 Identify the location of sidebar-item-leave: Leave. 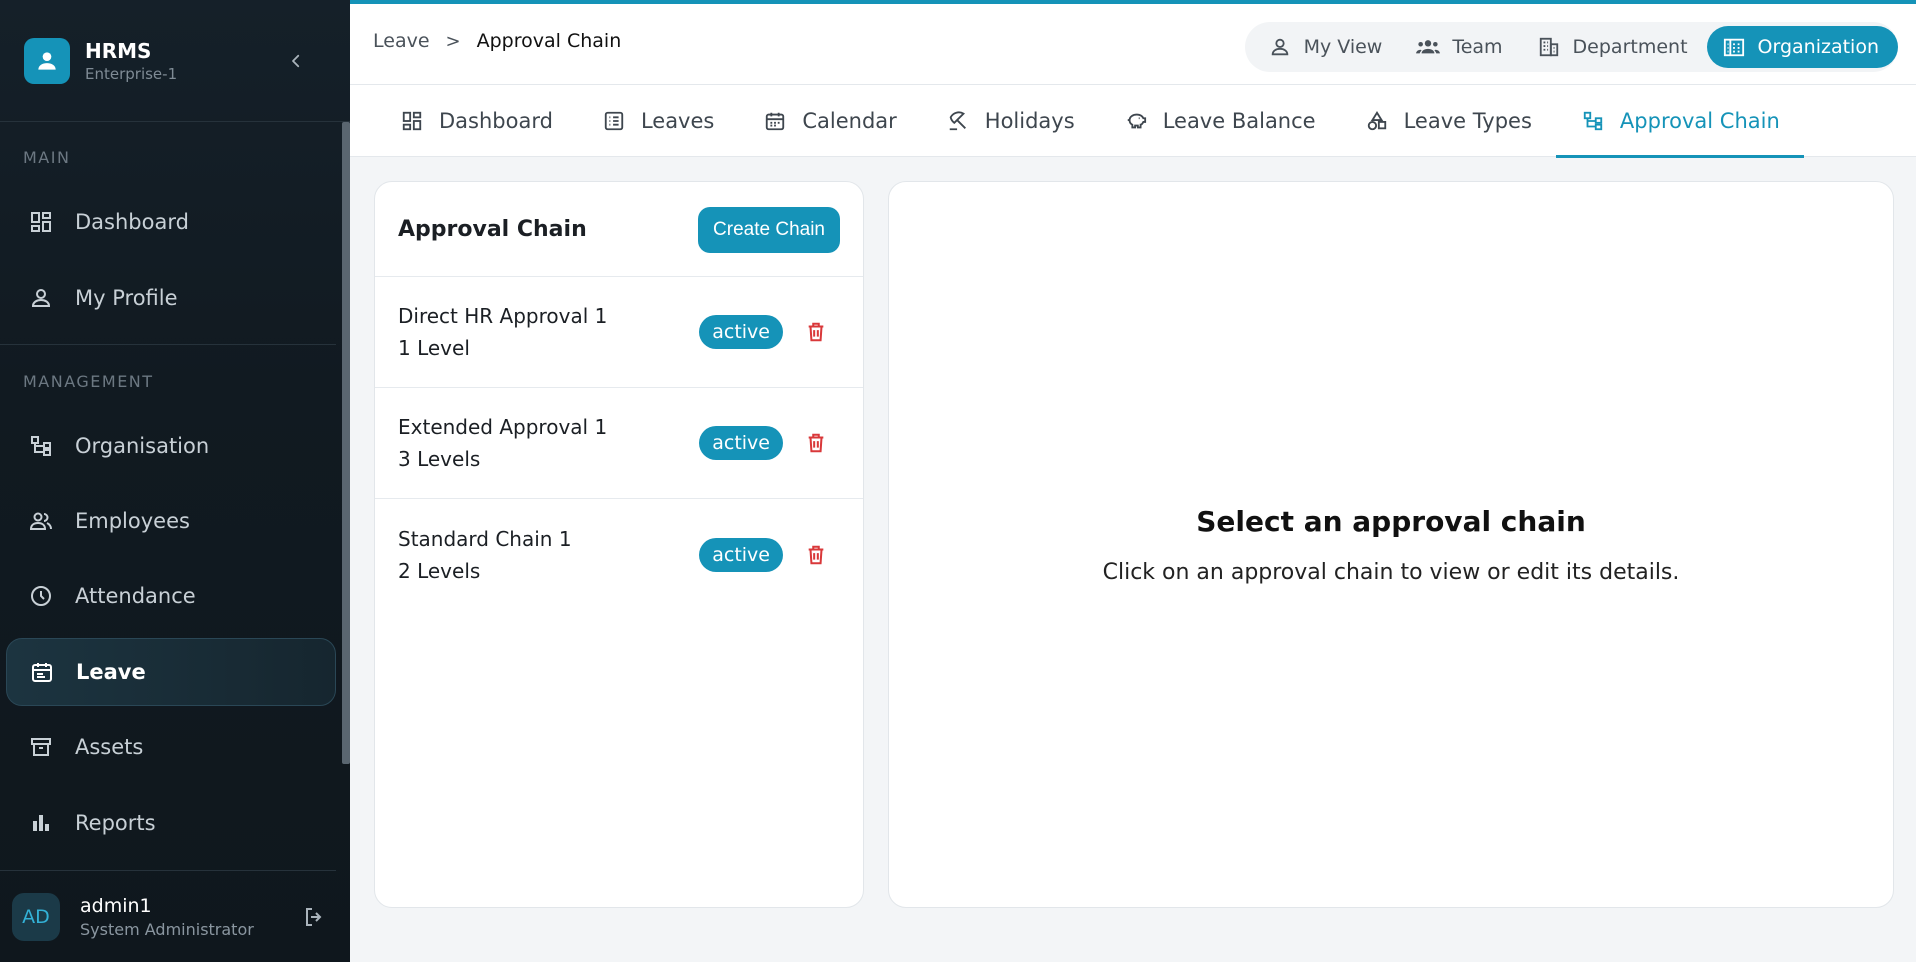
(171, 672).